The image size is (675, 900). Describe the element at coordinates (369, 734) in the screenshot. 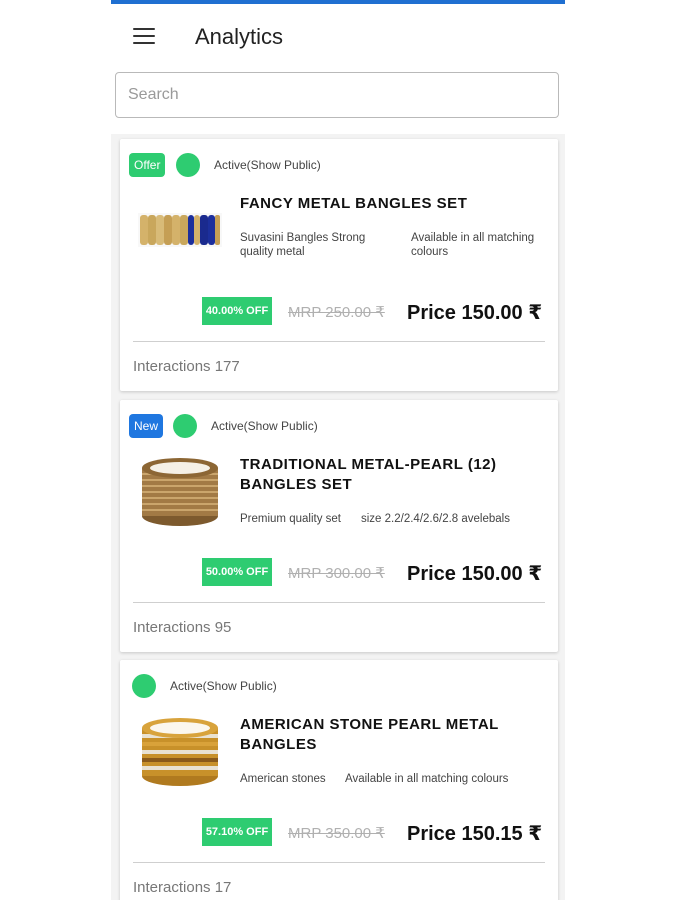

I see `product-title: AMERICAN STONE PEARL METAL BANGLES` at that location.